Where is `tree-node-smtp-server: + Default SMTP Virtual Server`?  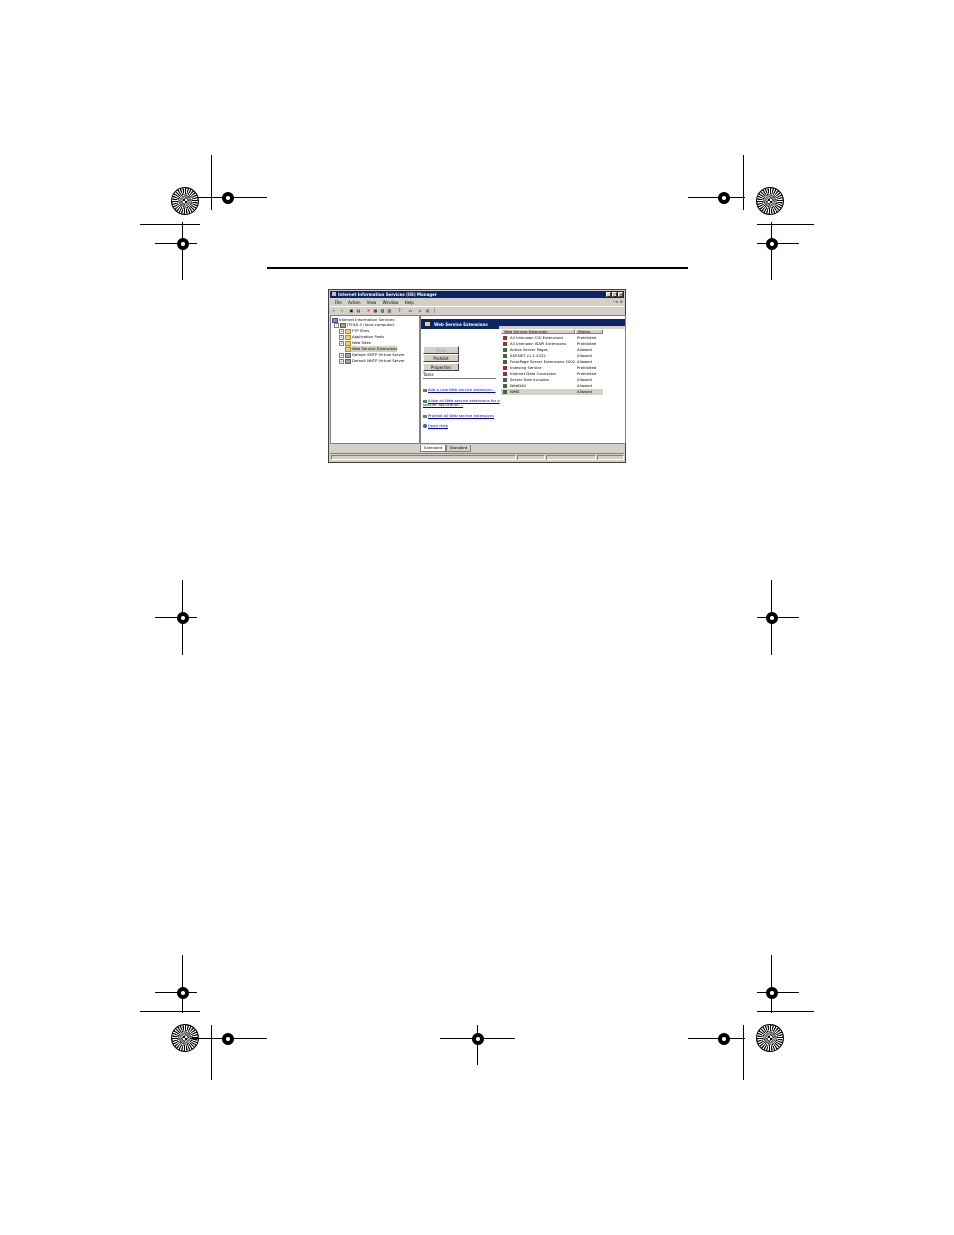 tree-node-smtp-server: + Default SMTP Virtual Server is located at coordinates (372, 355).